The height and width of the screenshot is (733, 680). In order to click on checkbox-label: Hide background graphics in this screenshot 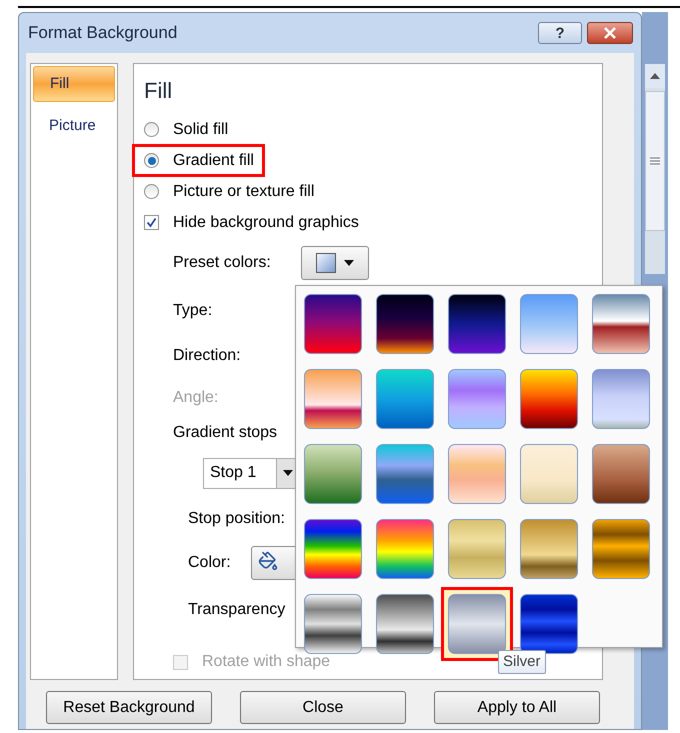, I will do `click(266, 222)`.